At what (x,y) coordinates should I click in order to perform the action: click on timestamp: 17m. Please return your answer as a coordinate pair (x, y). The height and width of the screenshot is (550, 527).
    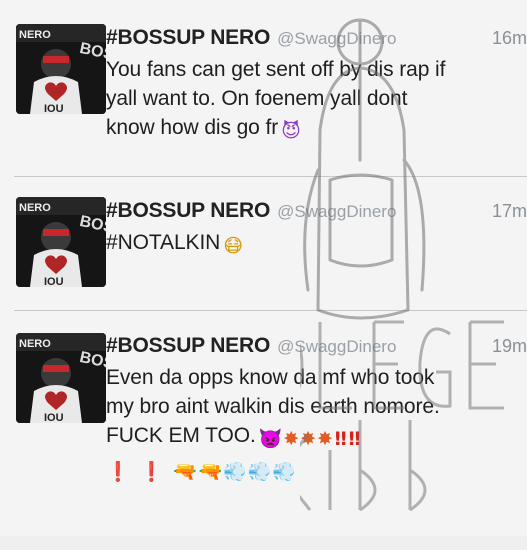
    Looking at the image, I should click on (509, 211).